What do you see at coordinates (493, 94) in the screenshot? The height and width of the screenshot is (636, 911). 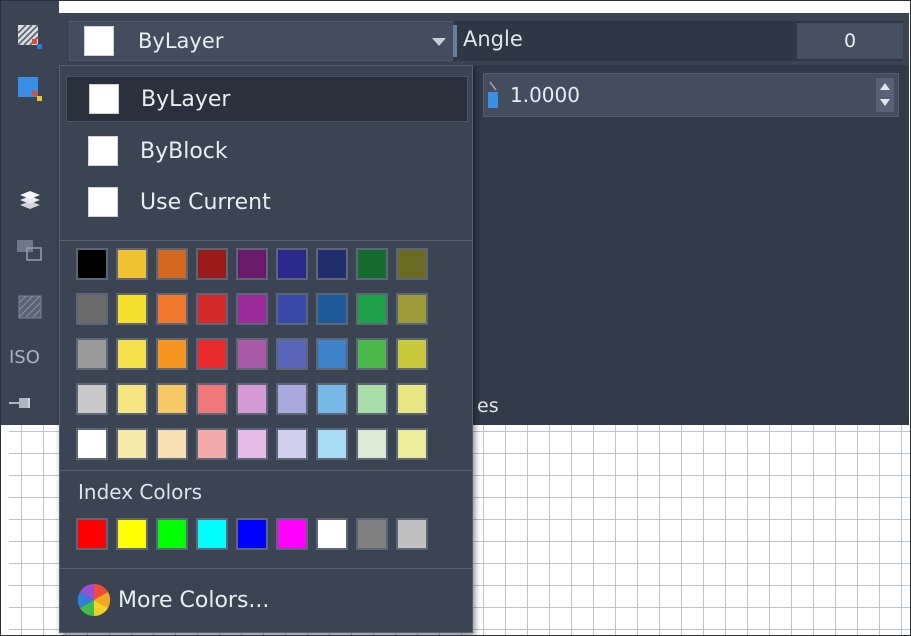 I see `scale-icon` at bounding box center [493, 94].